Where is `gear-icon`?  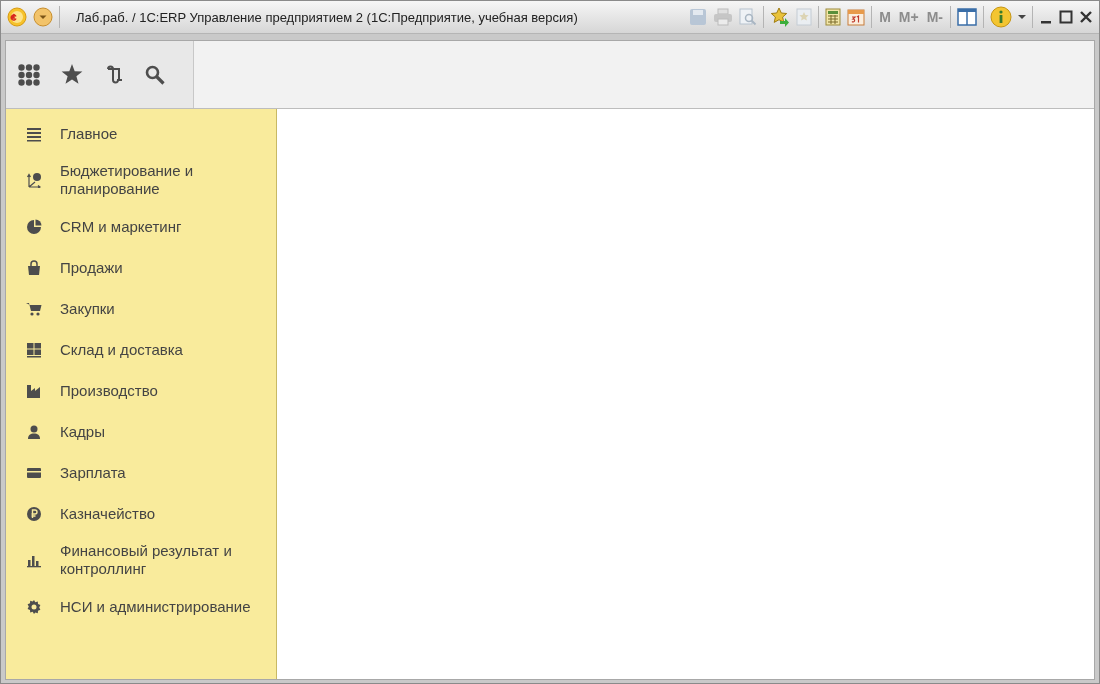
gear-icon is located at coordinates (34, 606).